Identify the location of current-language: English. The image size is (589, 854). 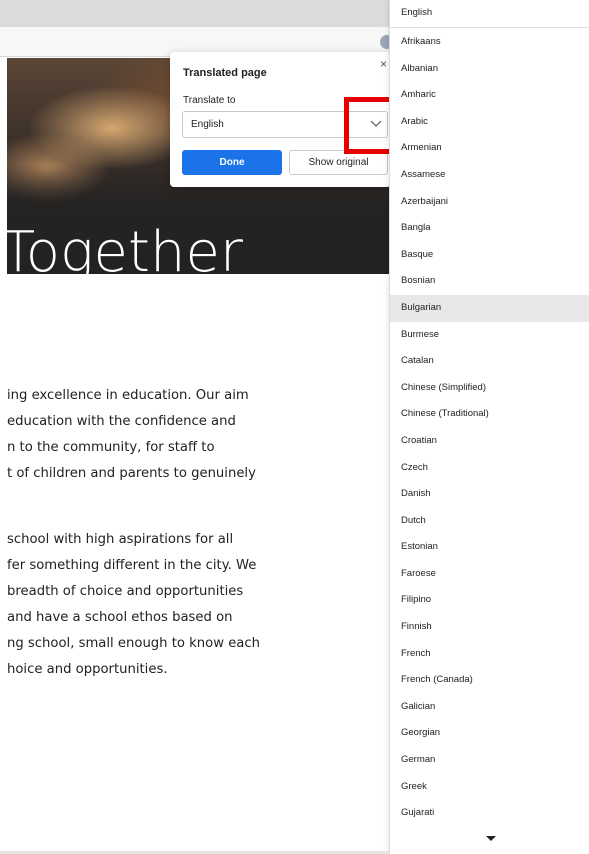
(489, 14).